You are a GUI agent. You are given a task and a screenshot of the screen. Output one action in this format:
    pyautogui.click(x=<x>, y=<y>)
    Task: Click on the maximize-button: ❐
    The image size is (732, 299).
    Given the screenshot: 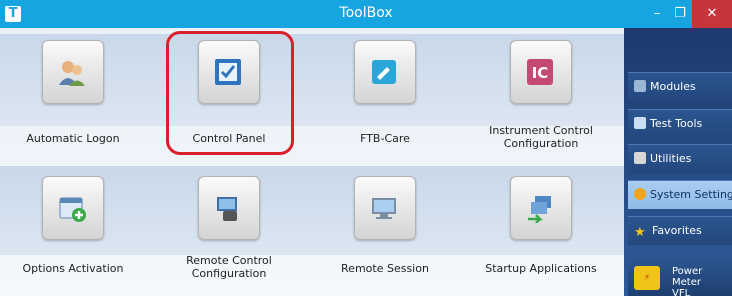 What is the action you would take?
    pyautogui.click(x=680, y=14)
    